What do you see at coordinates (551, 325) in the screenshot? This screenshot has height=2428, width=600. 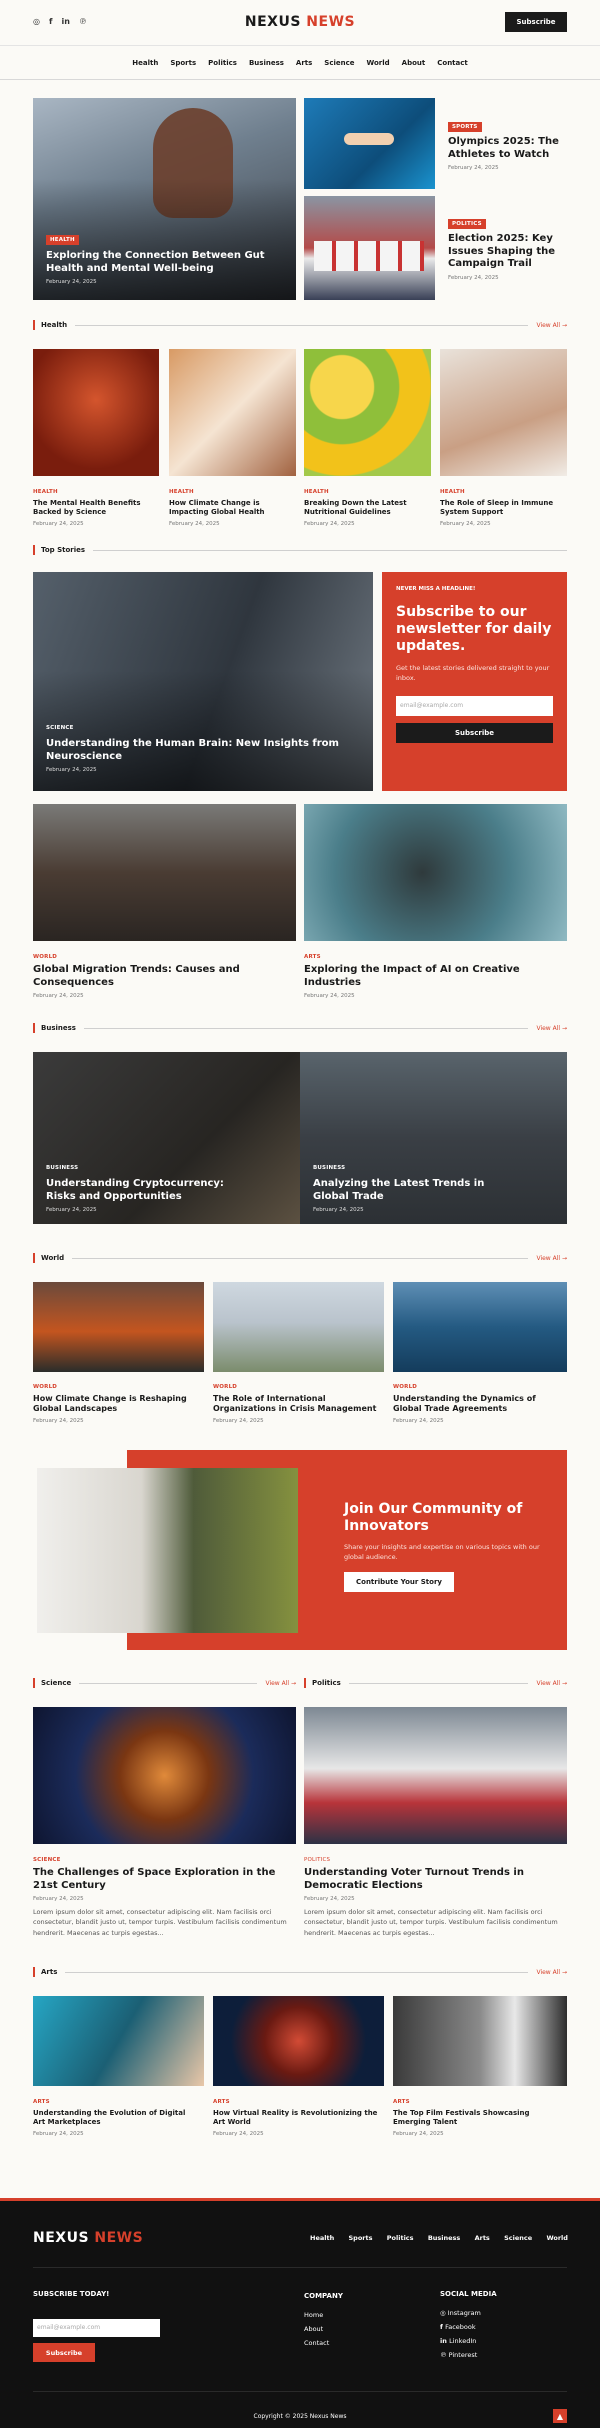 I see `health-view-all: View All →` at bounding box center [551, 325].